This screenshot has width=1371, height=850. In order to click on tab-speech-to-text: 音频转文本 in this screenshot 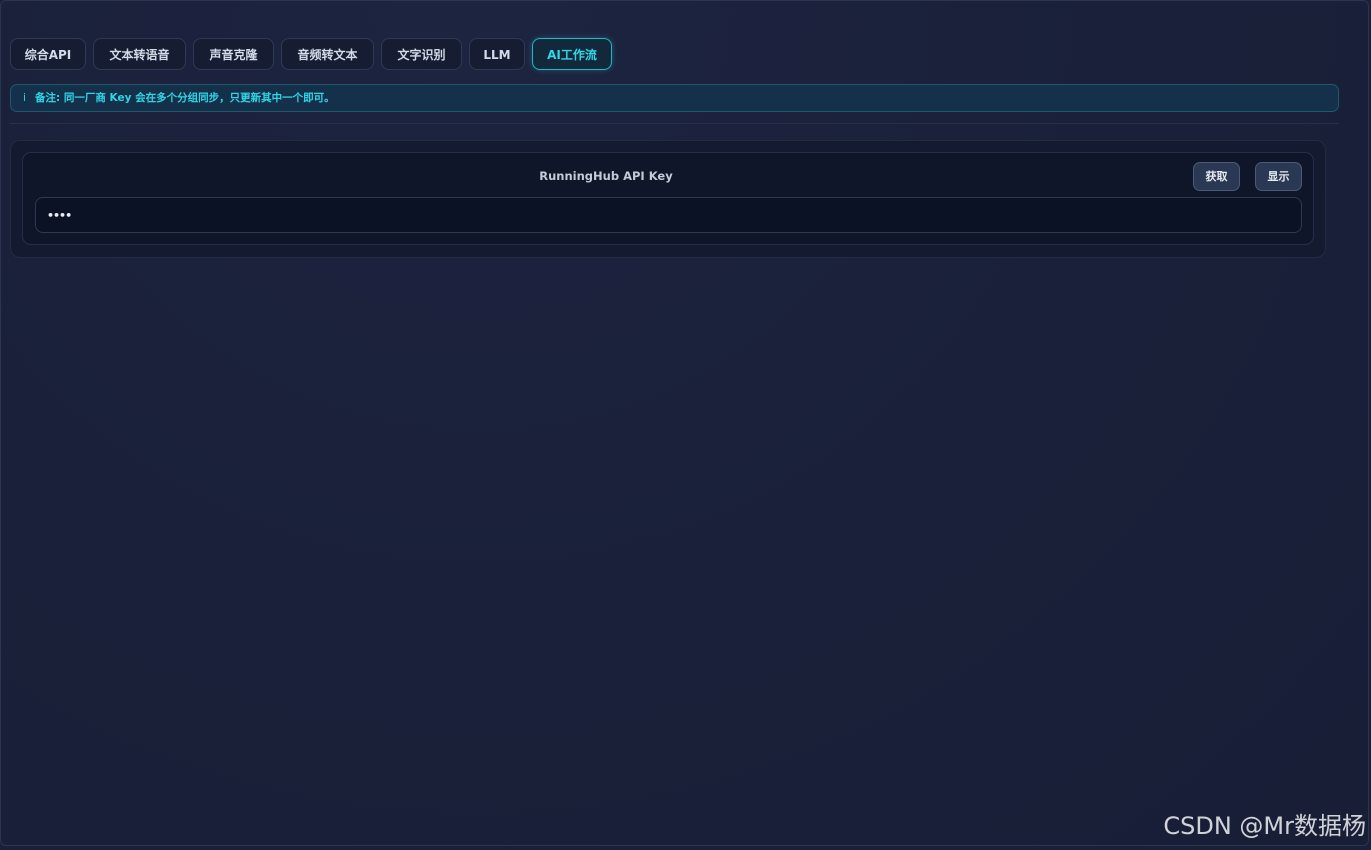, I will do `click(327, 54)`.